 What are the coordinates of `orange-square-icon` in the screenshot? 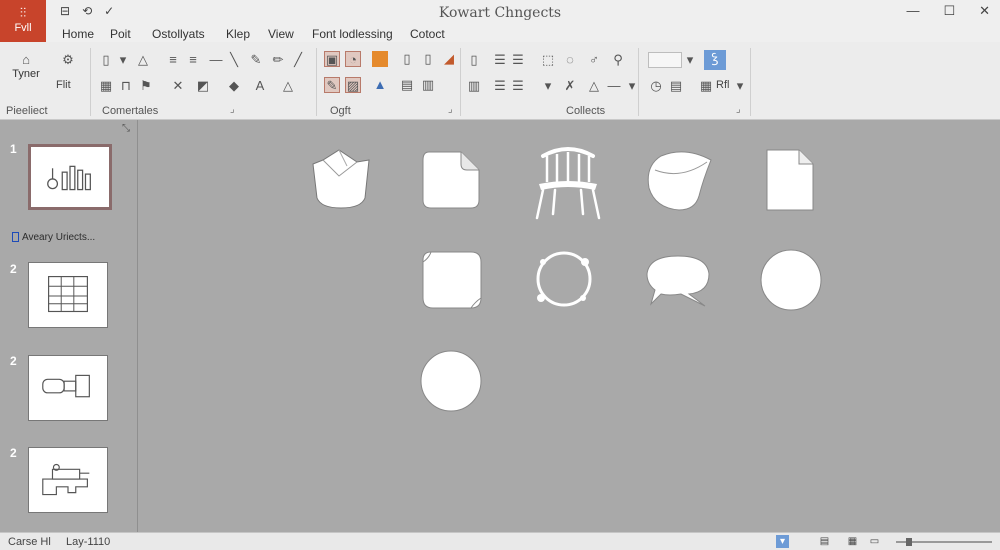 It's located at (380, 59).